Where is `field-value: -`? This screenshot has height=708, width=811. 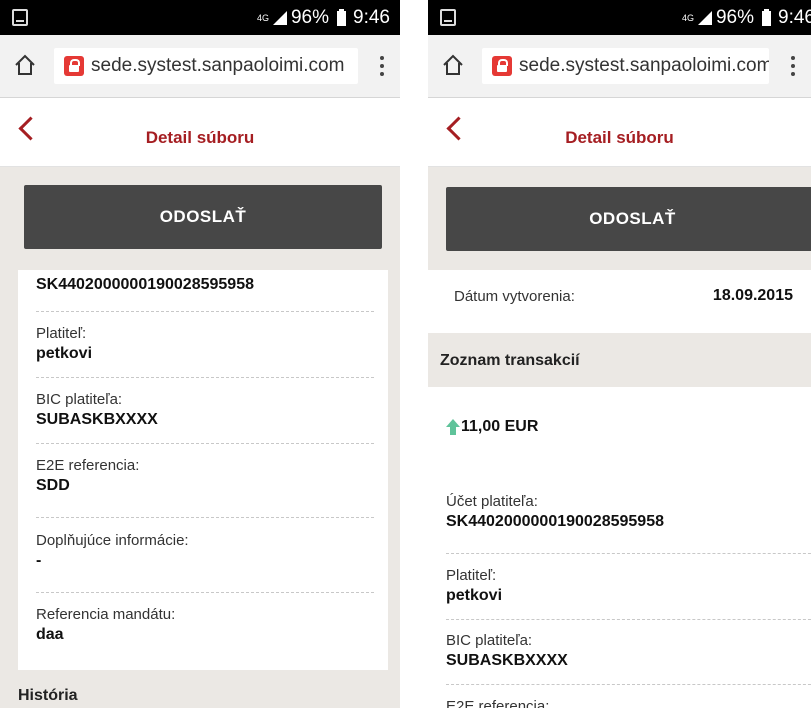 field-value: - is located at coordinates (39, 560).